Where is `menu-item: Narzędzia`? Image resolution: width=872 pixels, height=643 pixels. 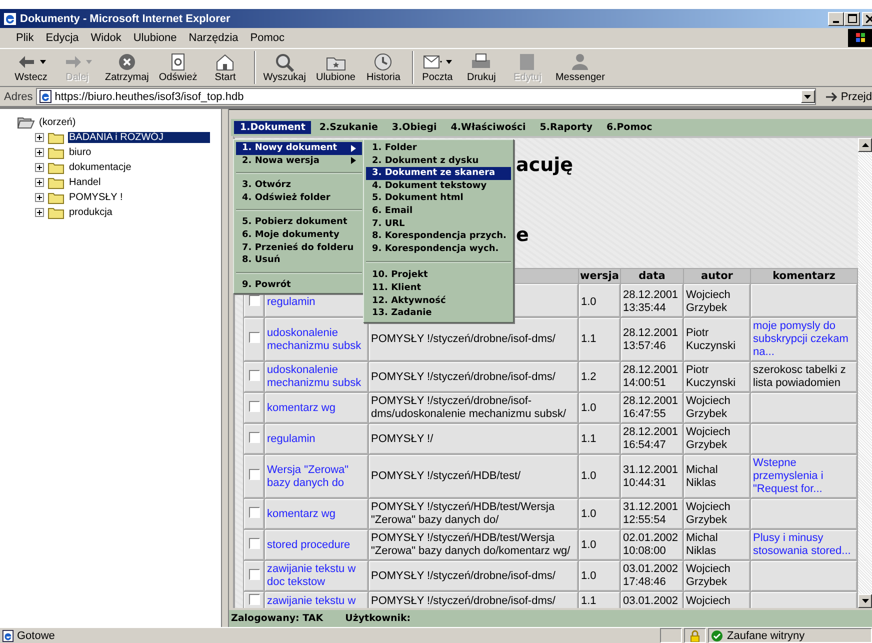
menu-item: Narzędzia is located at coordinates (213, 38).